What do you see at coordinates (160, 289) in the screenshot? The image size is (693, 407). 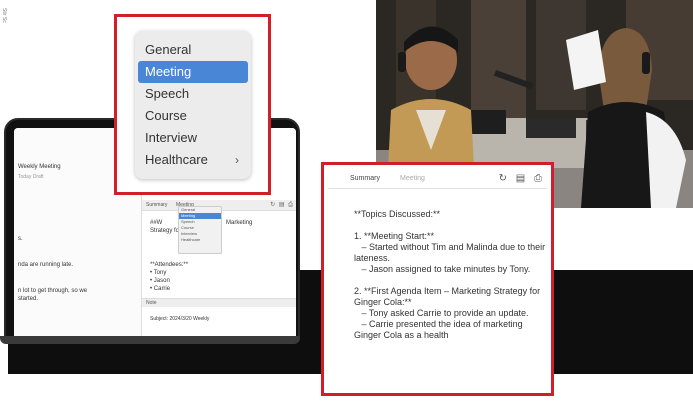 I see `attendee-mini: • Carrie` at bounding box center [160, 289].